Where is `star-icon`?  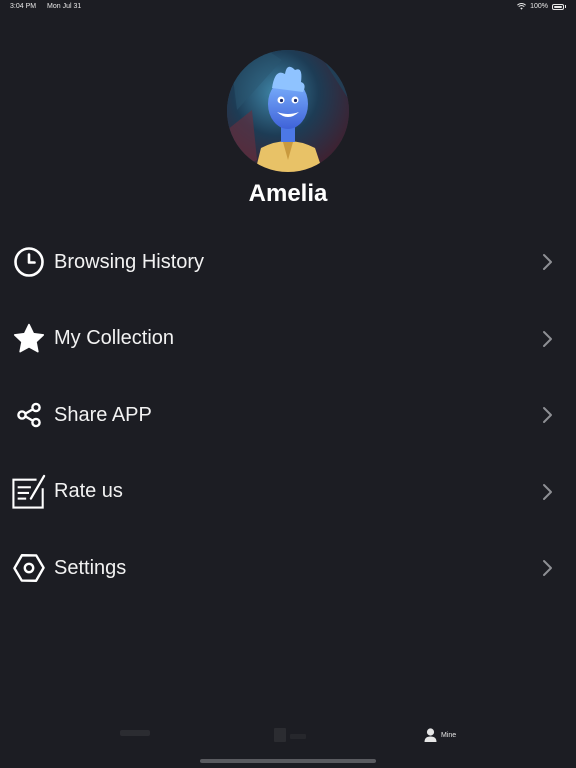 star-icon is located at coordinates (29, 339).